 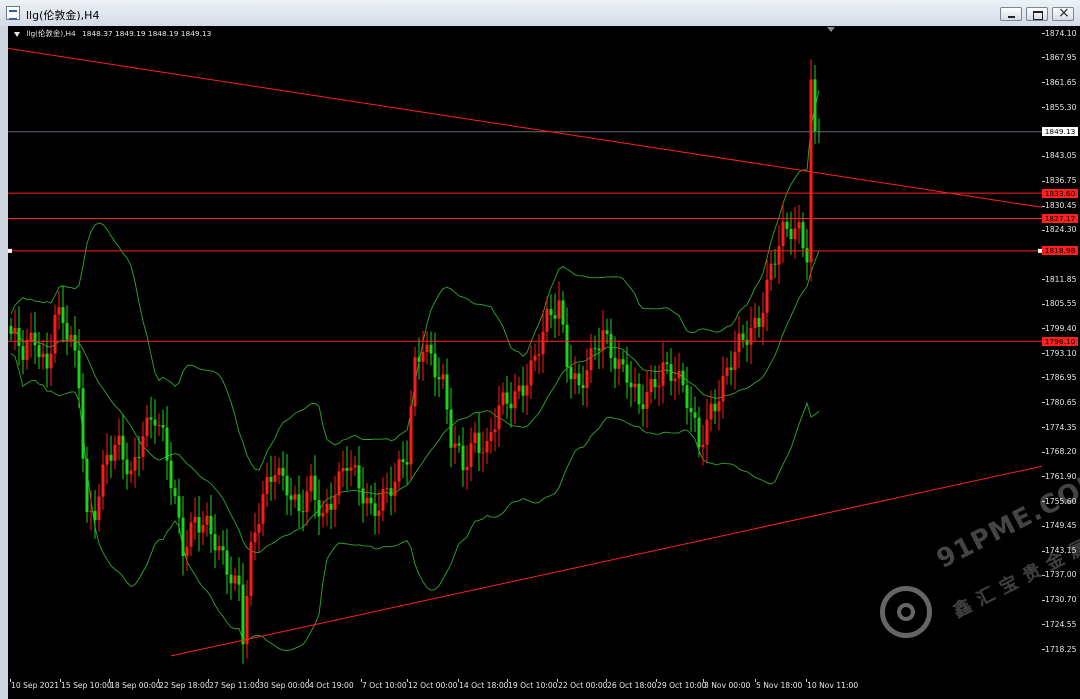 What do you see at coordinates (1061, 57) in the screenshot?
I see `price-axis-label: 1867.95` at bounding box center [1061, 57].